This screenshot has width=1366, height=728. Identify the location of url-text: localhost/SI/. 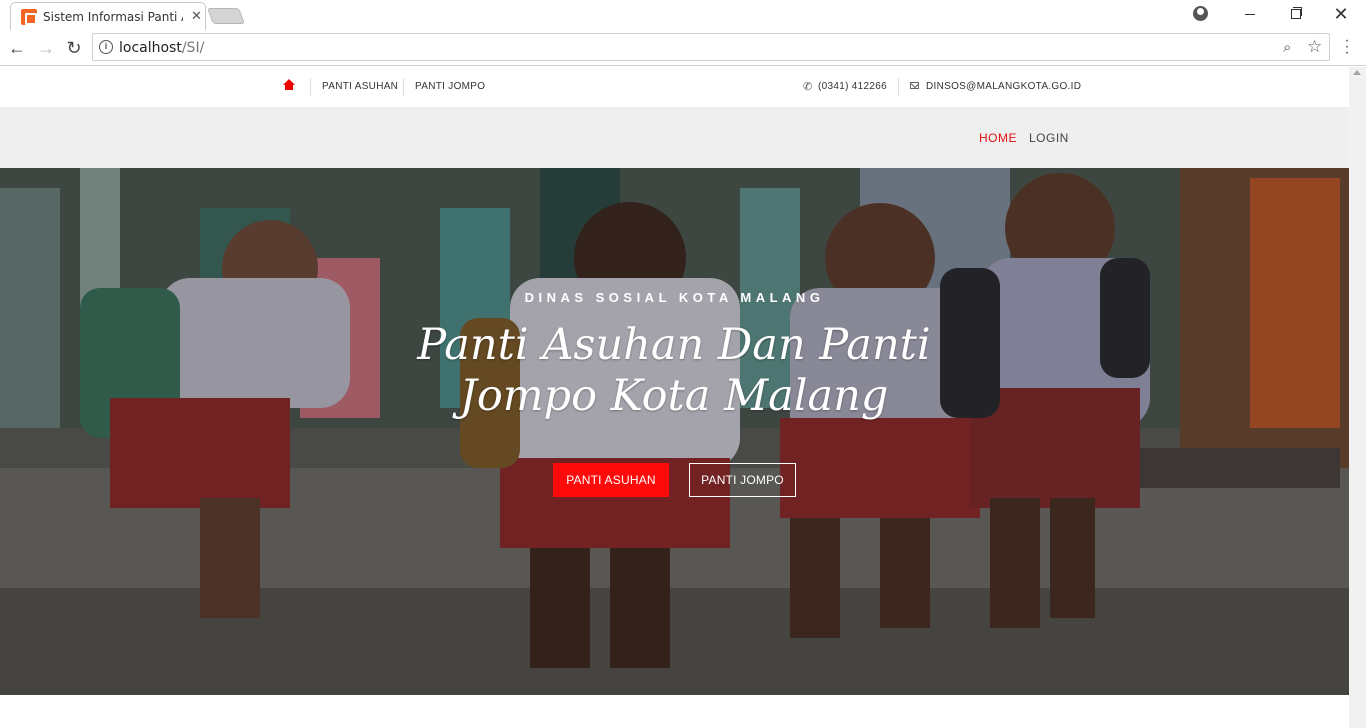
(161, 48).